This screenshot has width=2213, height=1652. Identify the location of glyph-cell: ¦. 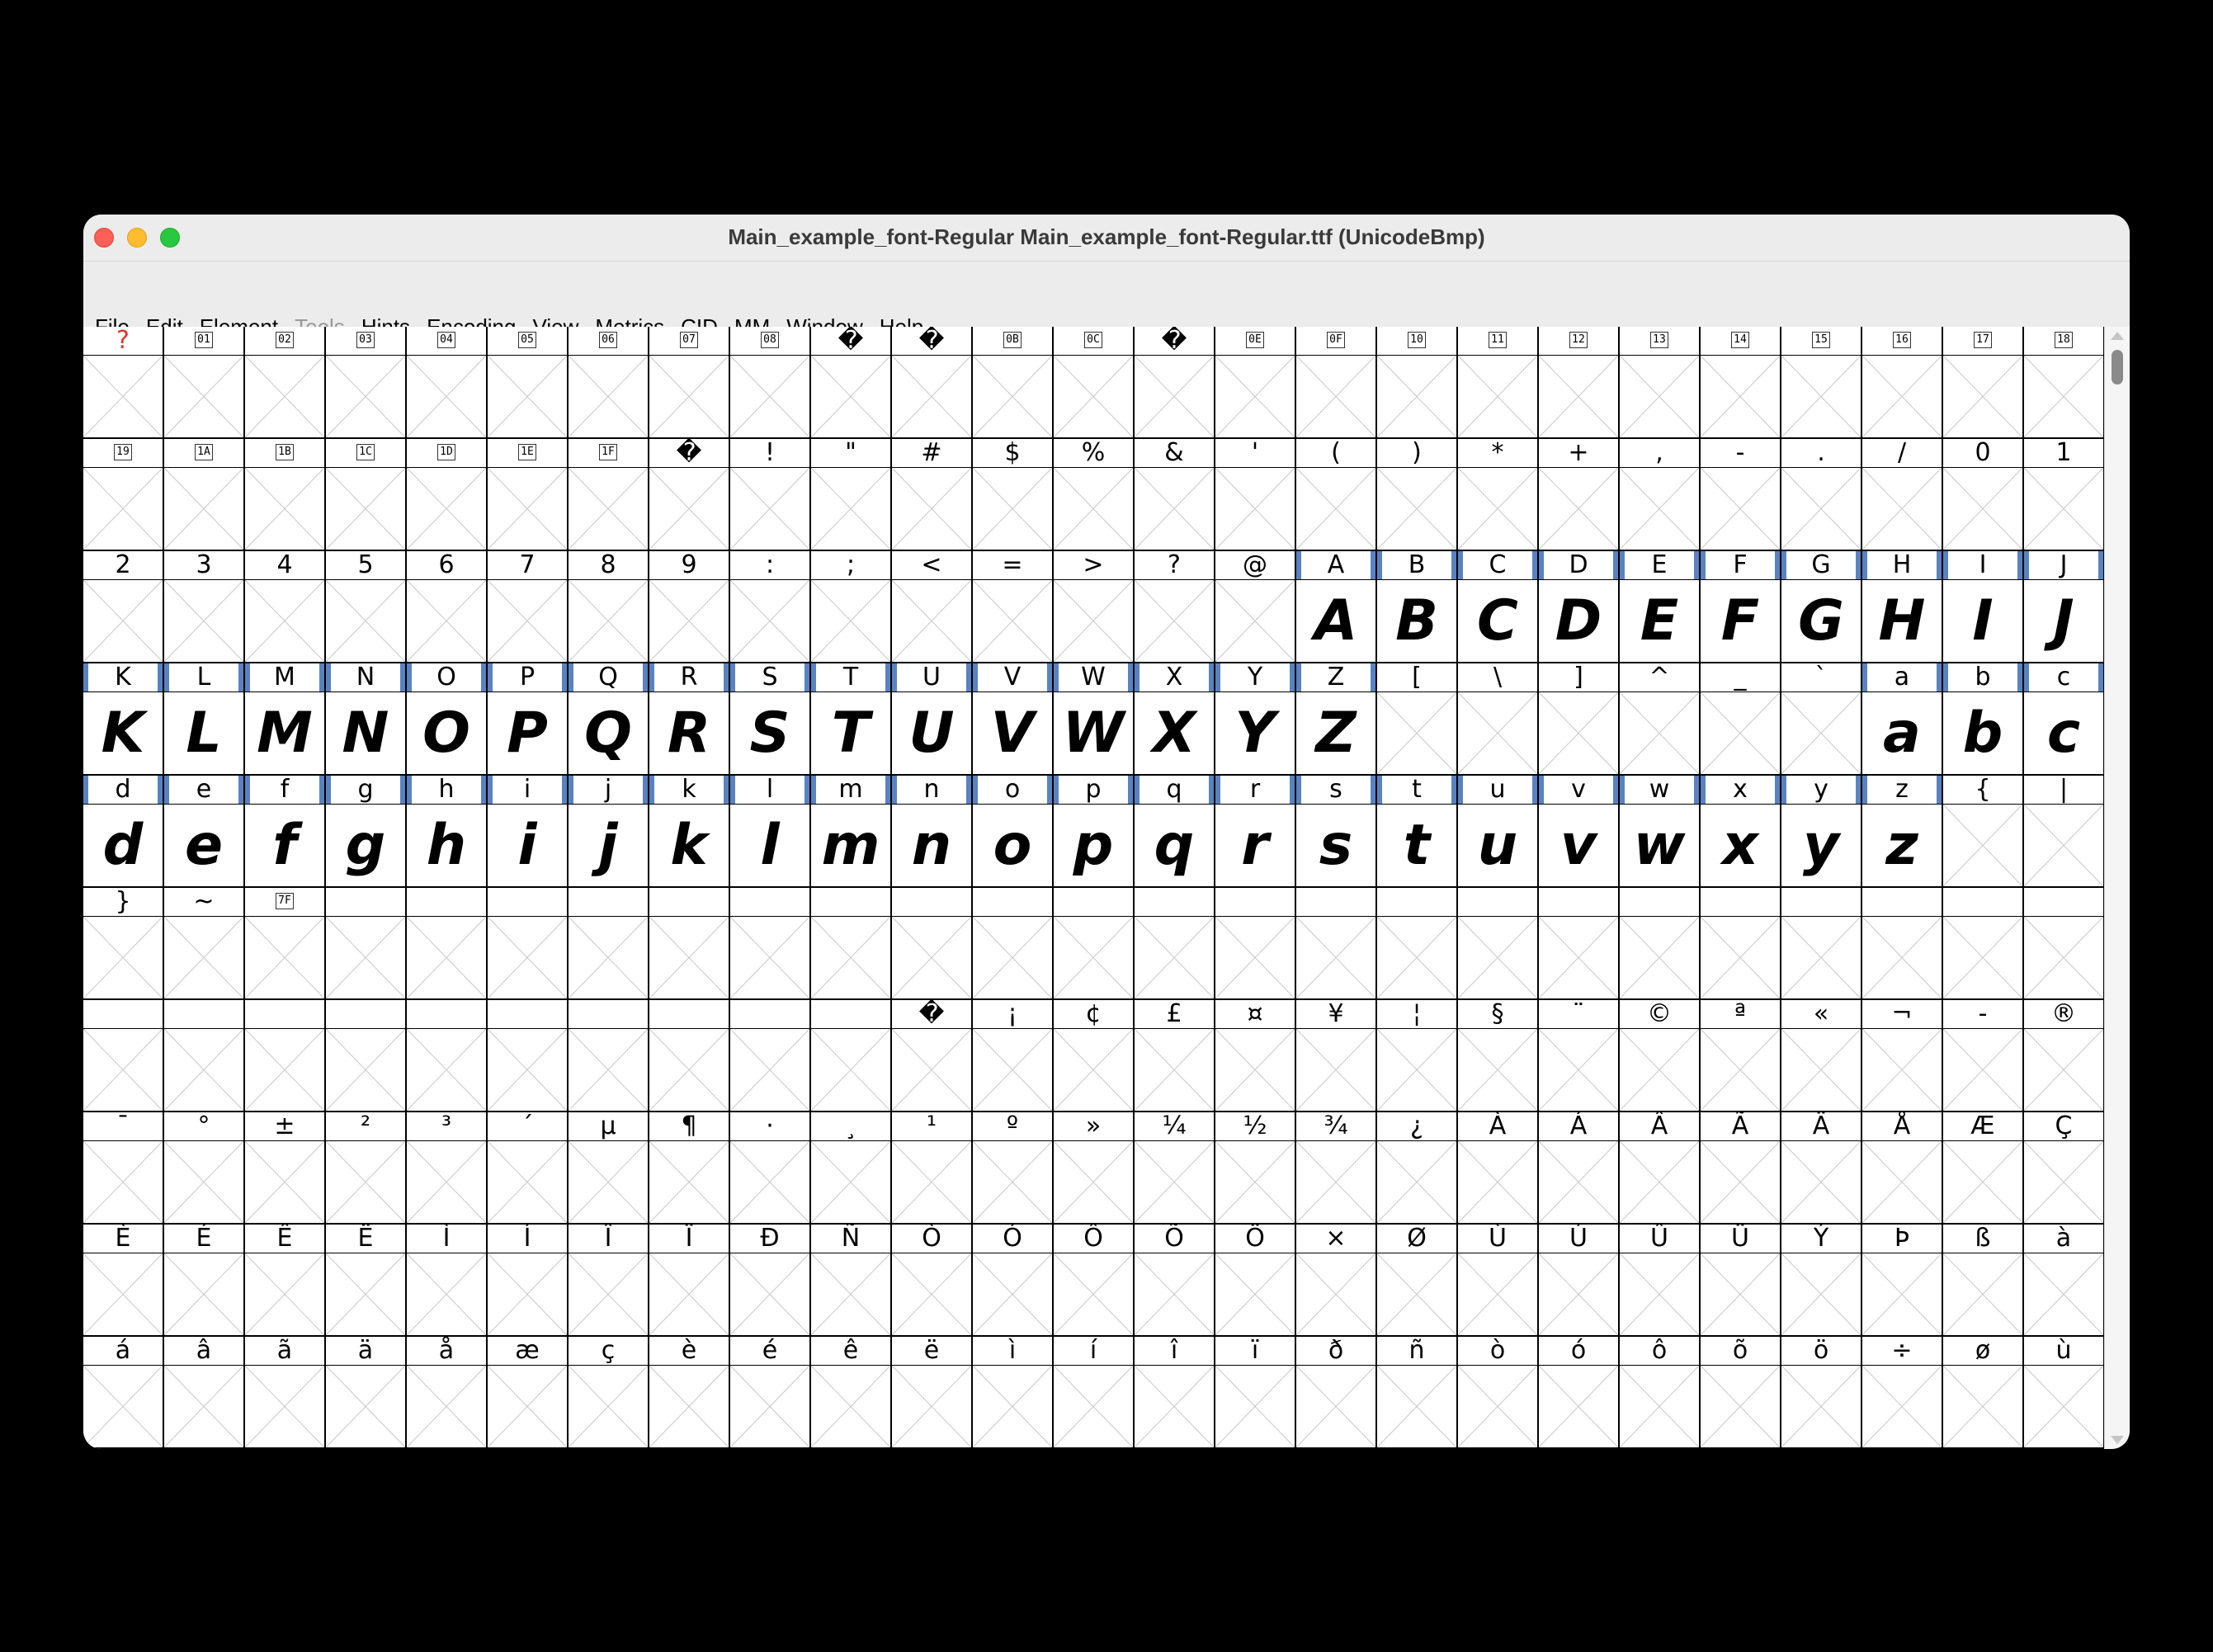
(1417, 1056).